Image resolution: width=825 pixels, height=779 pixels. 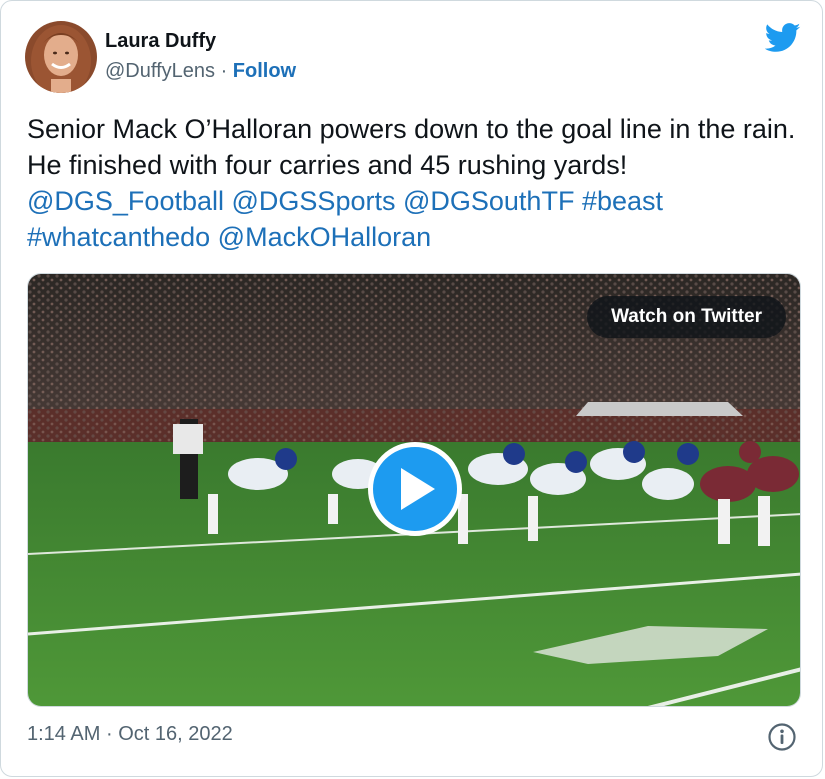 What do you see at coordinates (64, 734) in the screenshot?
I see `tweet-time: 1:14 AM` at bounding box center [64, 734].